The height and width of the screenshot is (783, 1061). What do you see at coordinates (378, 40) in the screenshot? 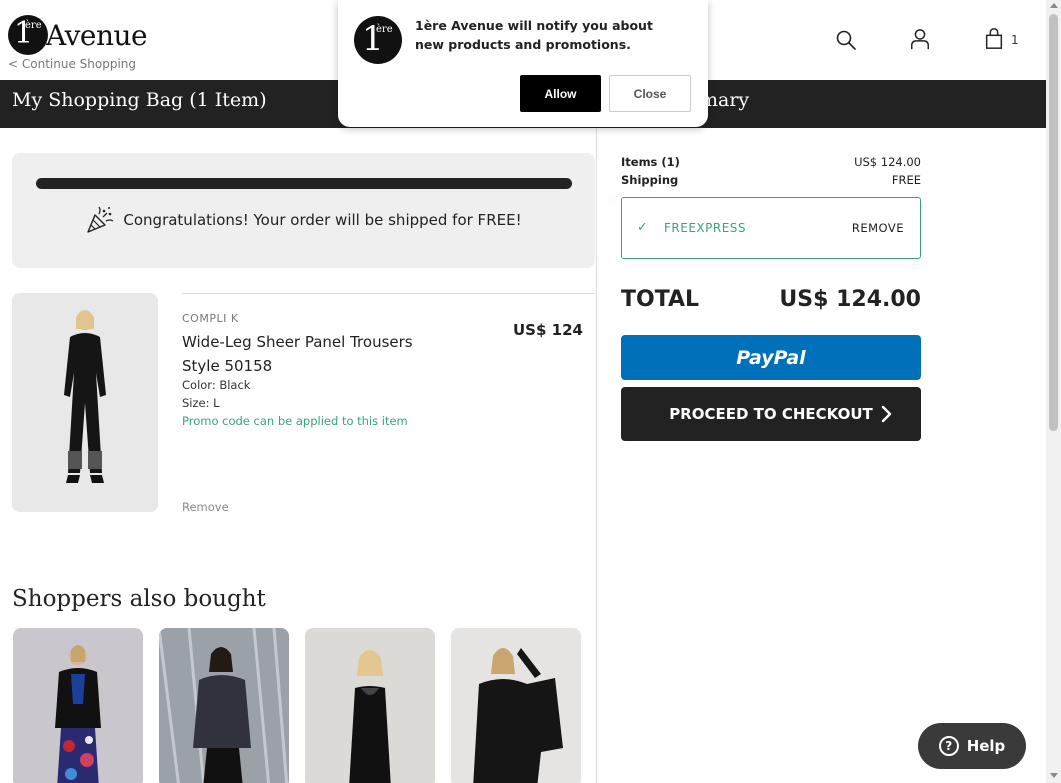
I see `notification-logo: 1 ère` at bounding box center [378, 40].